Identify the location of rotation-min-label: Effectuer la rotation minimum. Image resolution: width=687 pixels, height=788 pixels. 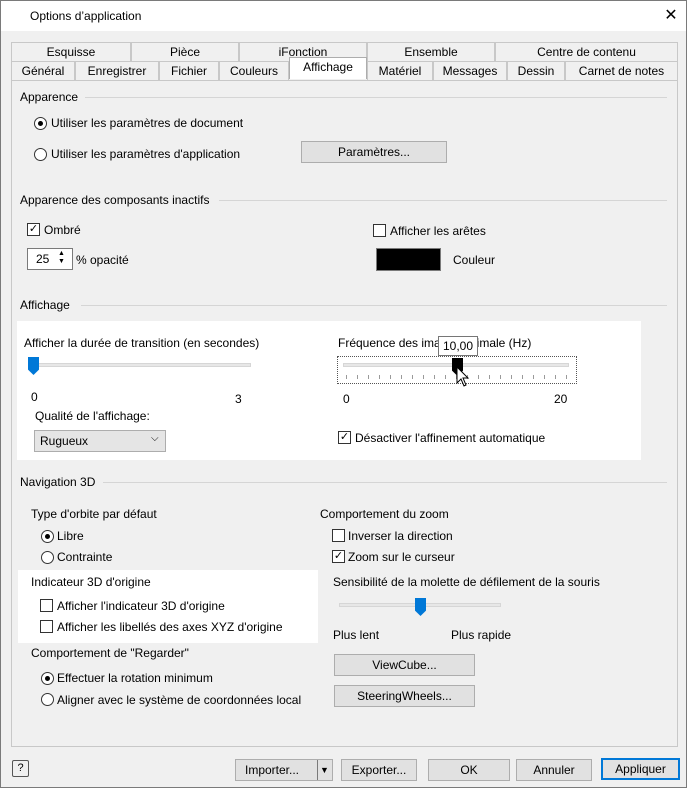
(135, 678).